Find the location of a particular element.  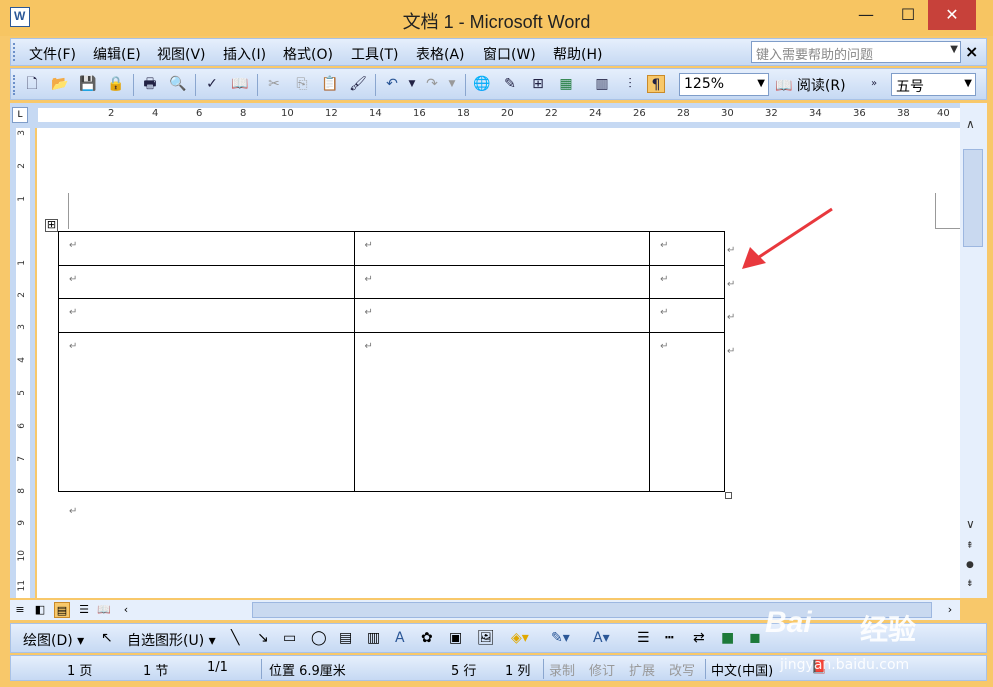

previous-page-icon: ⇞ is located at coordinates (970, 546).